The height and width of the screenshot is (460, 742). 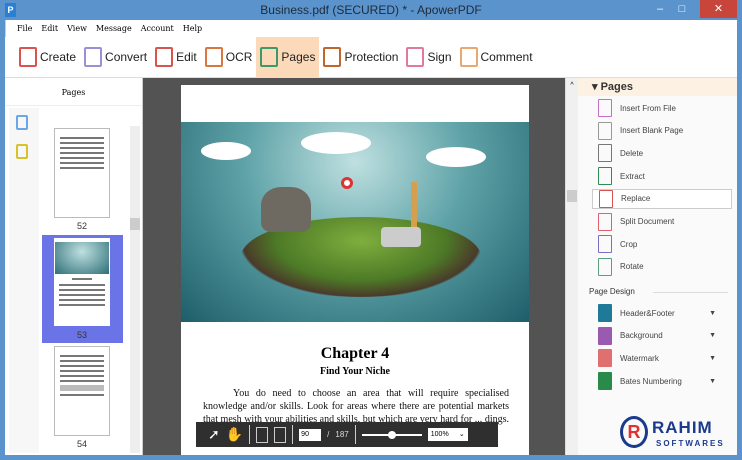 I want to click on panel-tabs, so click(x=24, y=280).